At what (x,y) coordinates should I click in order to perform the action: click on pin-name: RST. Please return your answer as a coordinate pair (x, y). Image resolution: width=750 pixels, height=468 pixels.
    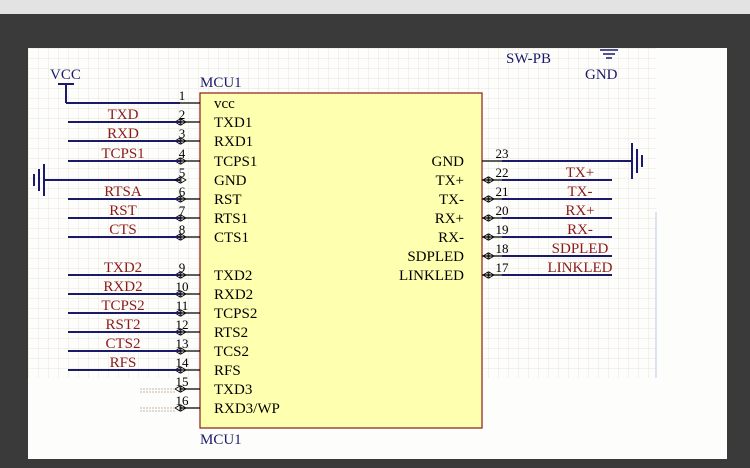
    Looking at the image, I should click on (228, 200).